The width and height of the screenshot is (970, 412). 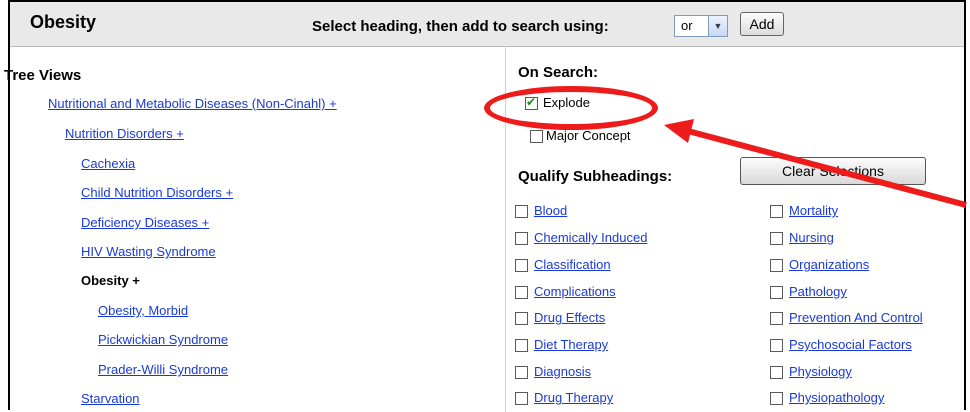 What do you see at coordinates (536, 136) in the screenshot?
I see `major-concept-checkbox` at bounding box center [536, 136].